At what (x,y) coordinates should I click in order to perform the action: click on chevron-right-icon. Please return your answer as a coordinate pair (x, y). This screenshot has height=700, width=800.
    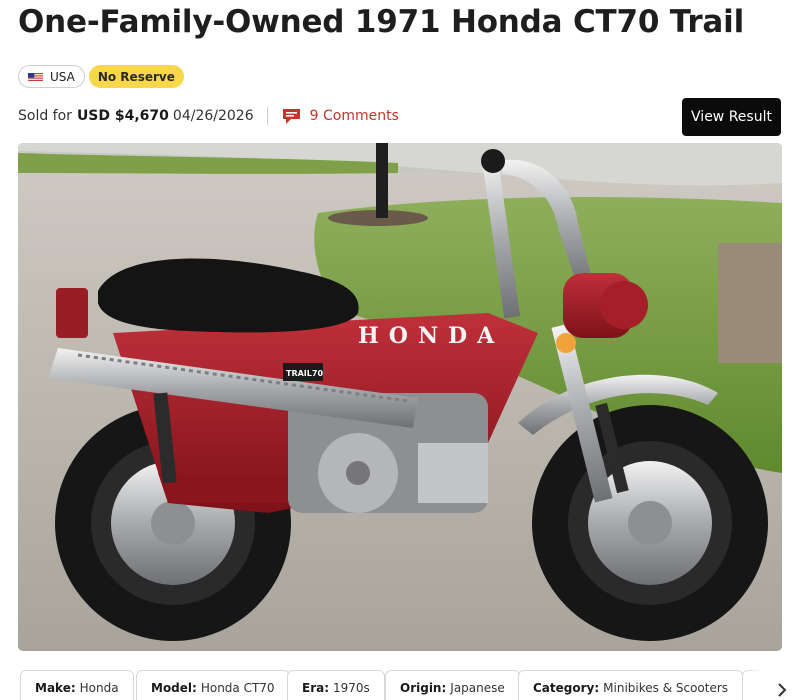
    Looking at the image, I should click on (782, 690).